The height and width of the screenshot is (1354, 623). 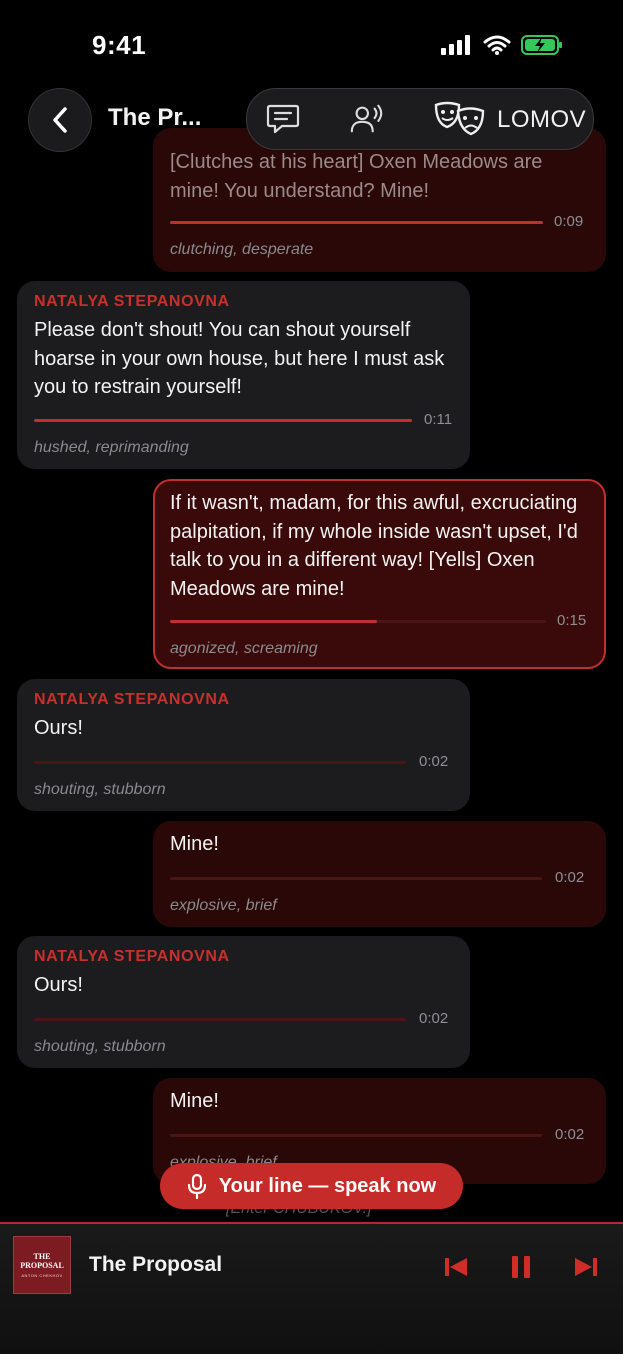 I want to click on pause-button, so click(x=521, y=1267).